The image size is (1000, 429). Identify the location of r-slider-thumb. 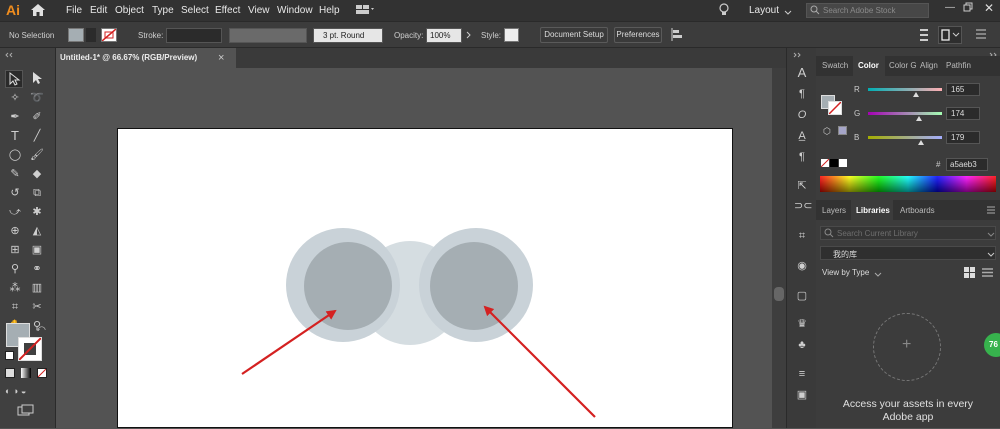
(916, 94).